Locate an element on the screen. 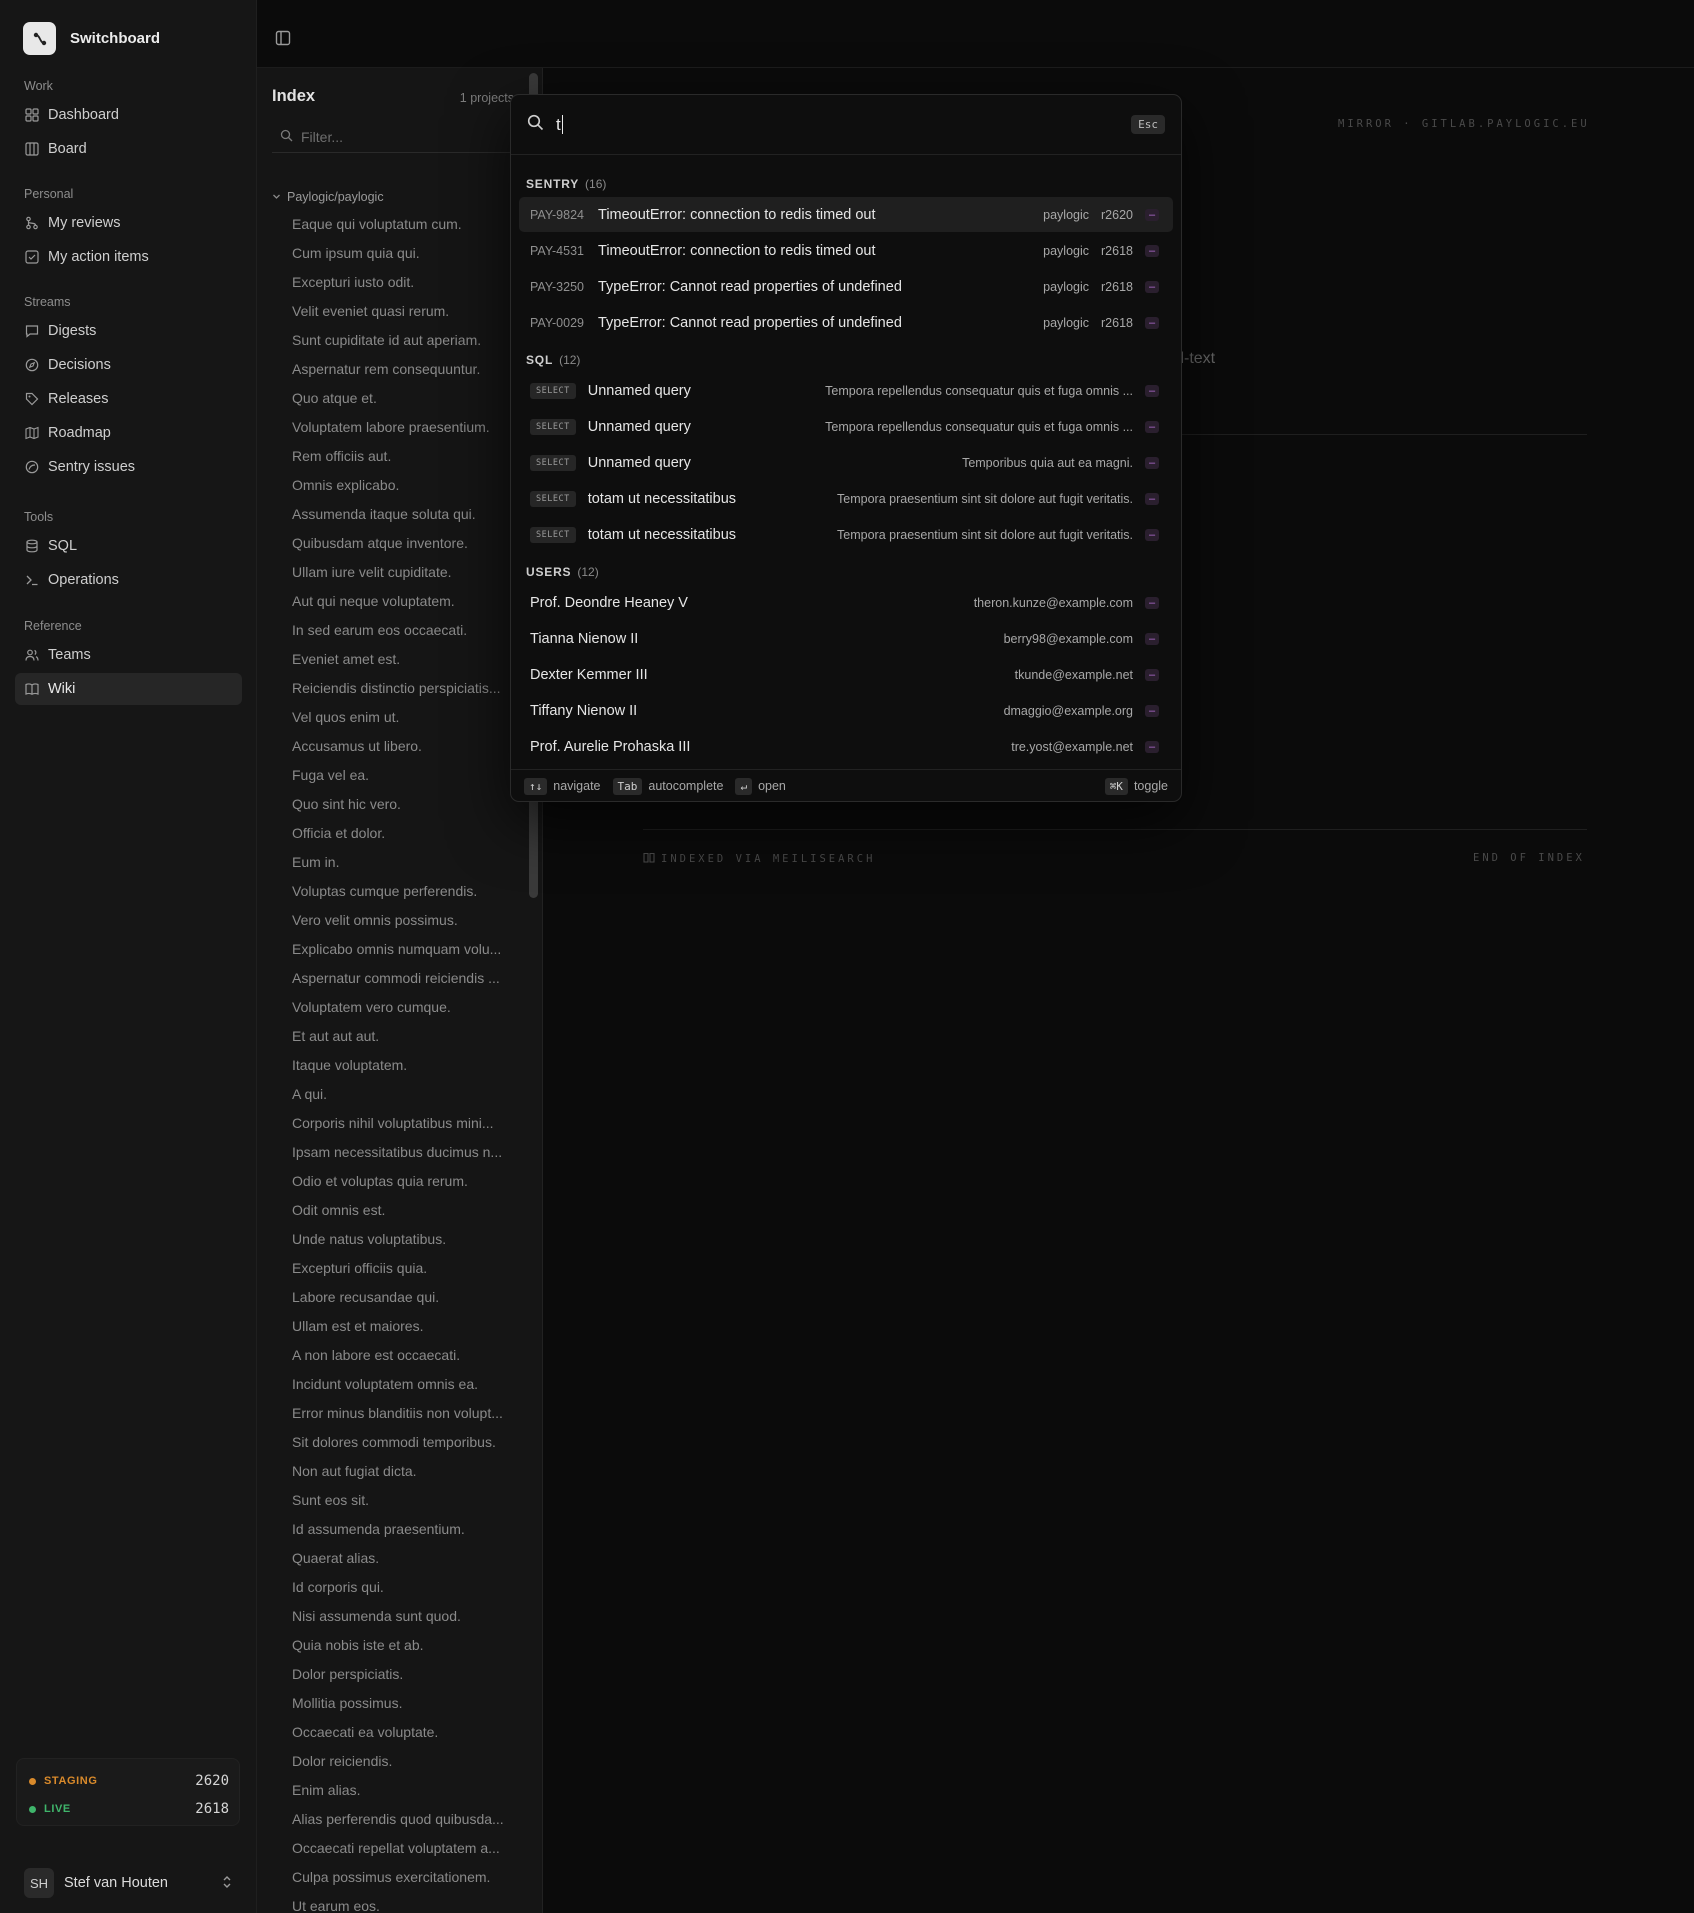 The width and height of the screenshot is (1694, 1913). user-menu: SH Stef van Houten is located at coordinates (128, 1883).